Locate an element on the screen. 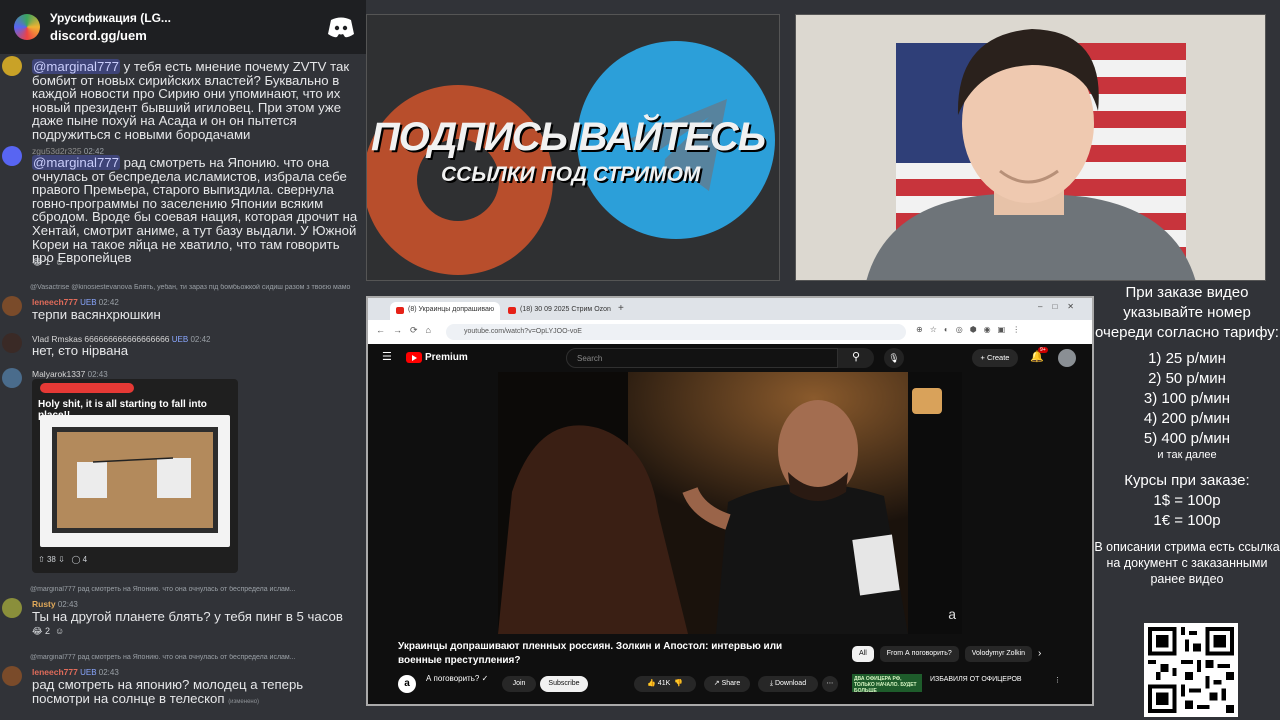 The image size is (1280, 720). microphone-icon: 🎙 is located at coordinates (894, 358).